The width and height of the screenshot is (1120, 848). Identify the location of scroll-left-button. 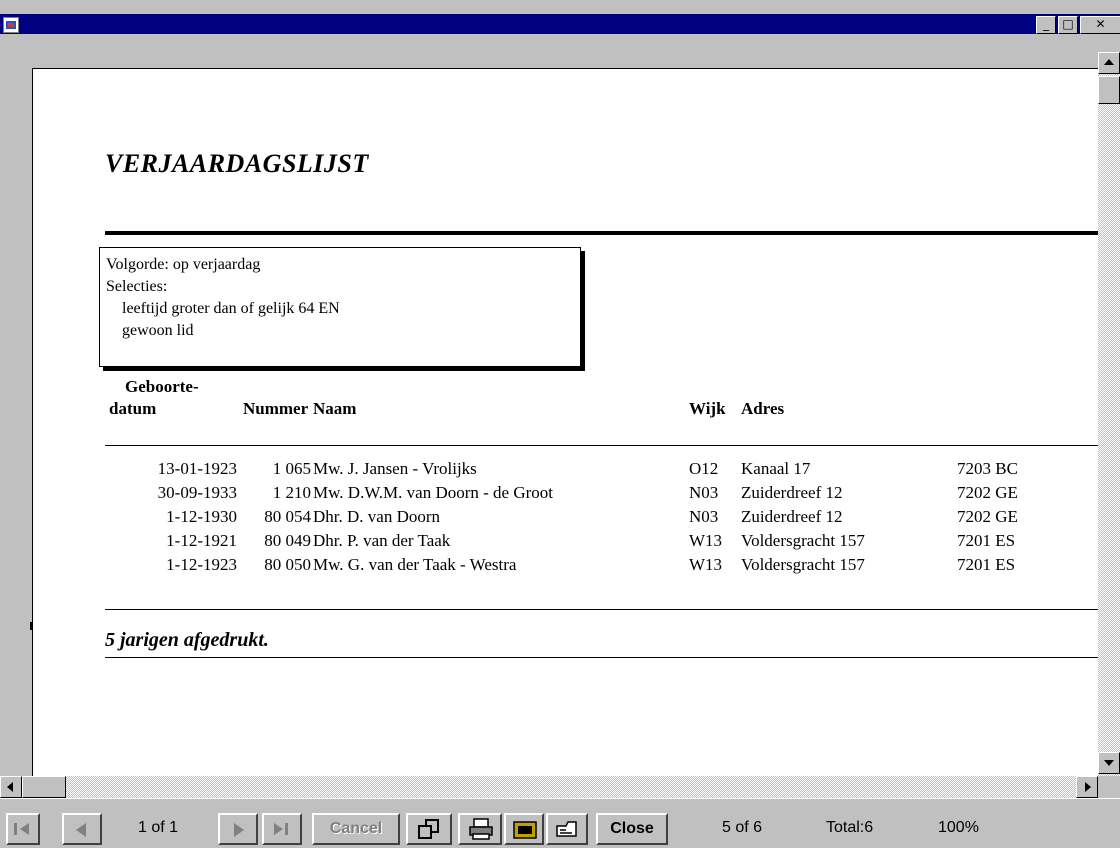
(11, 787).